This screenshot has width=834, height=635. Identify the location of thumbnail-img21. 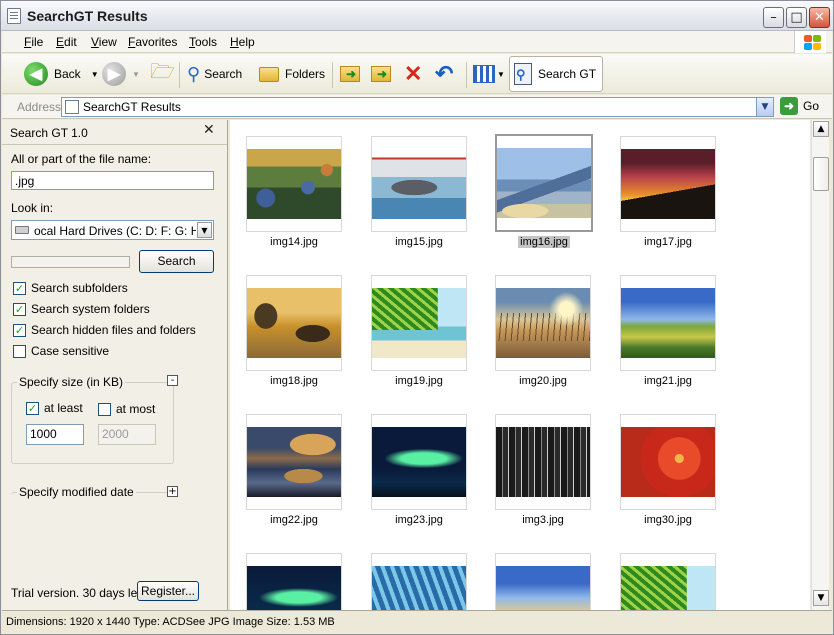
(668, 323).